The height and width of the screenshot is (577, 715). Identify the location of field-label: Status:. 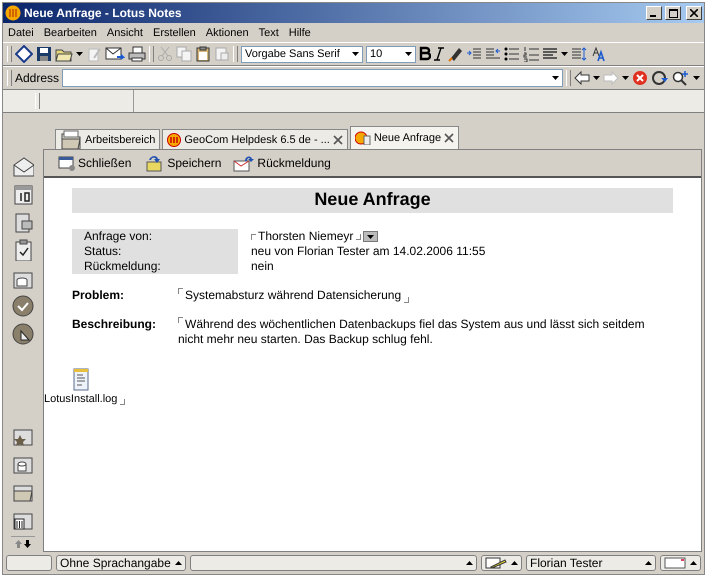
(155, 251).